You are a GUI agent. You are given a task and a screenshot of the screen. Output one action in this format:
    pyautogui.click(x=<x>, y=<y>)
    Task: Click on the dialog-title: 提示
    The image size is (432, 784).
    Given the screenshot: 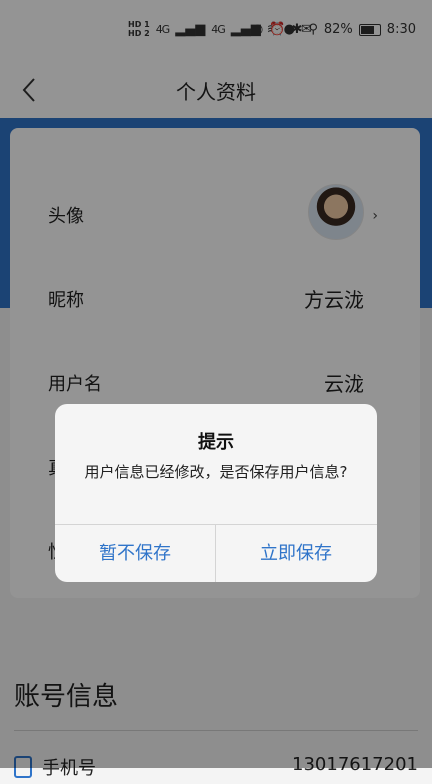 What is the action you would take?
    pyautogui.click(x=216, y=442)
    